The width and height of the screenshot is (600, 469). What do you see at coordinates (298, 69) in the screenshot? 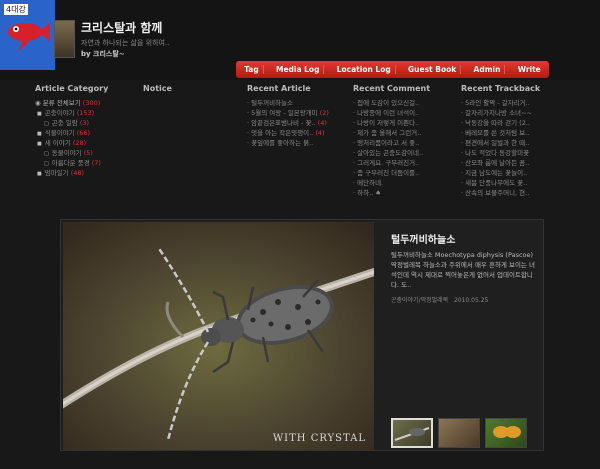
I see `nav-media-log: Media Log` at bounding box center [298, 69].